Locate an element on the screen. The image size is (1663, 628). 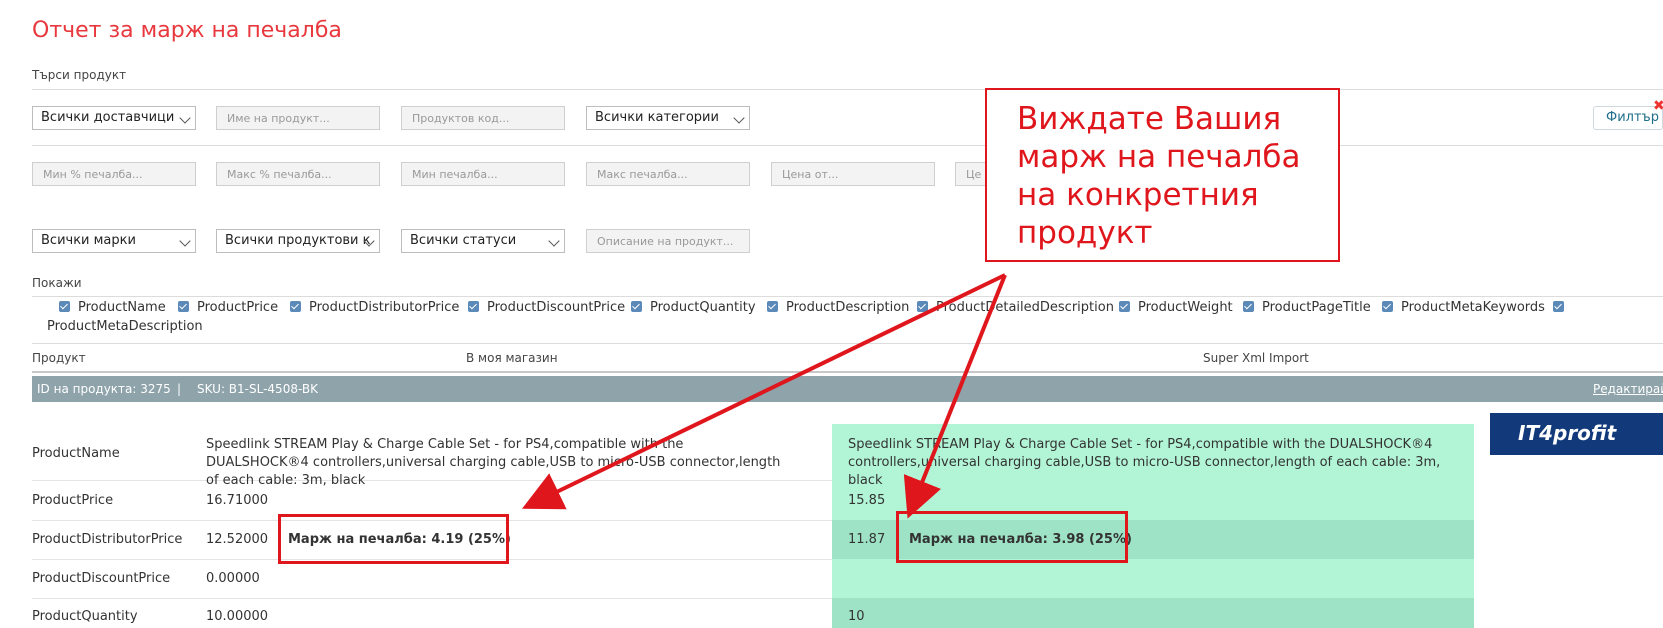
annotation-arrows is located at coordinates (764, 396).